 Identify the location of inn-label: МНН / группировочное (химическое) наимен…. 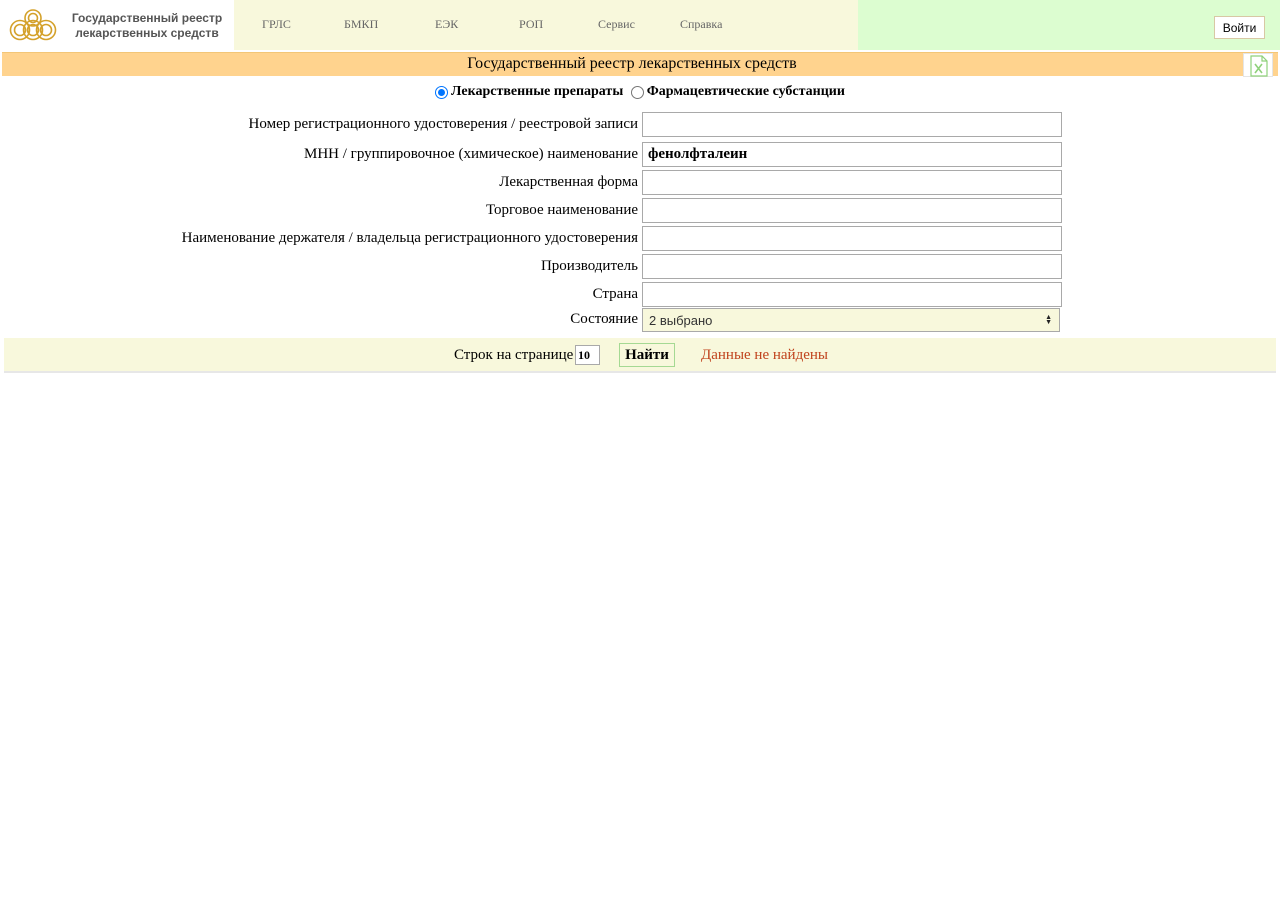
(471, 154).